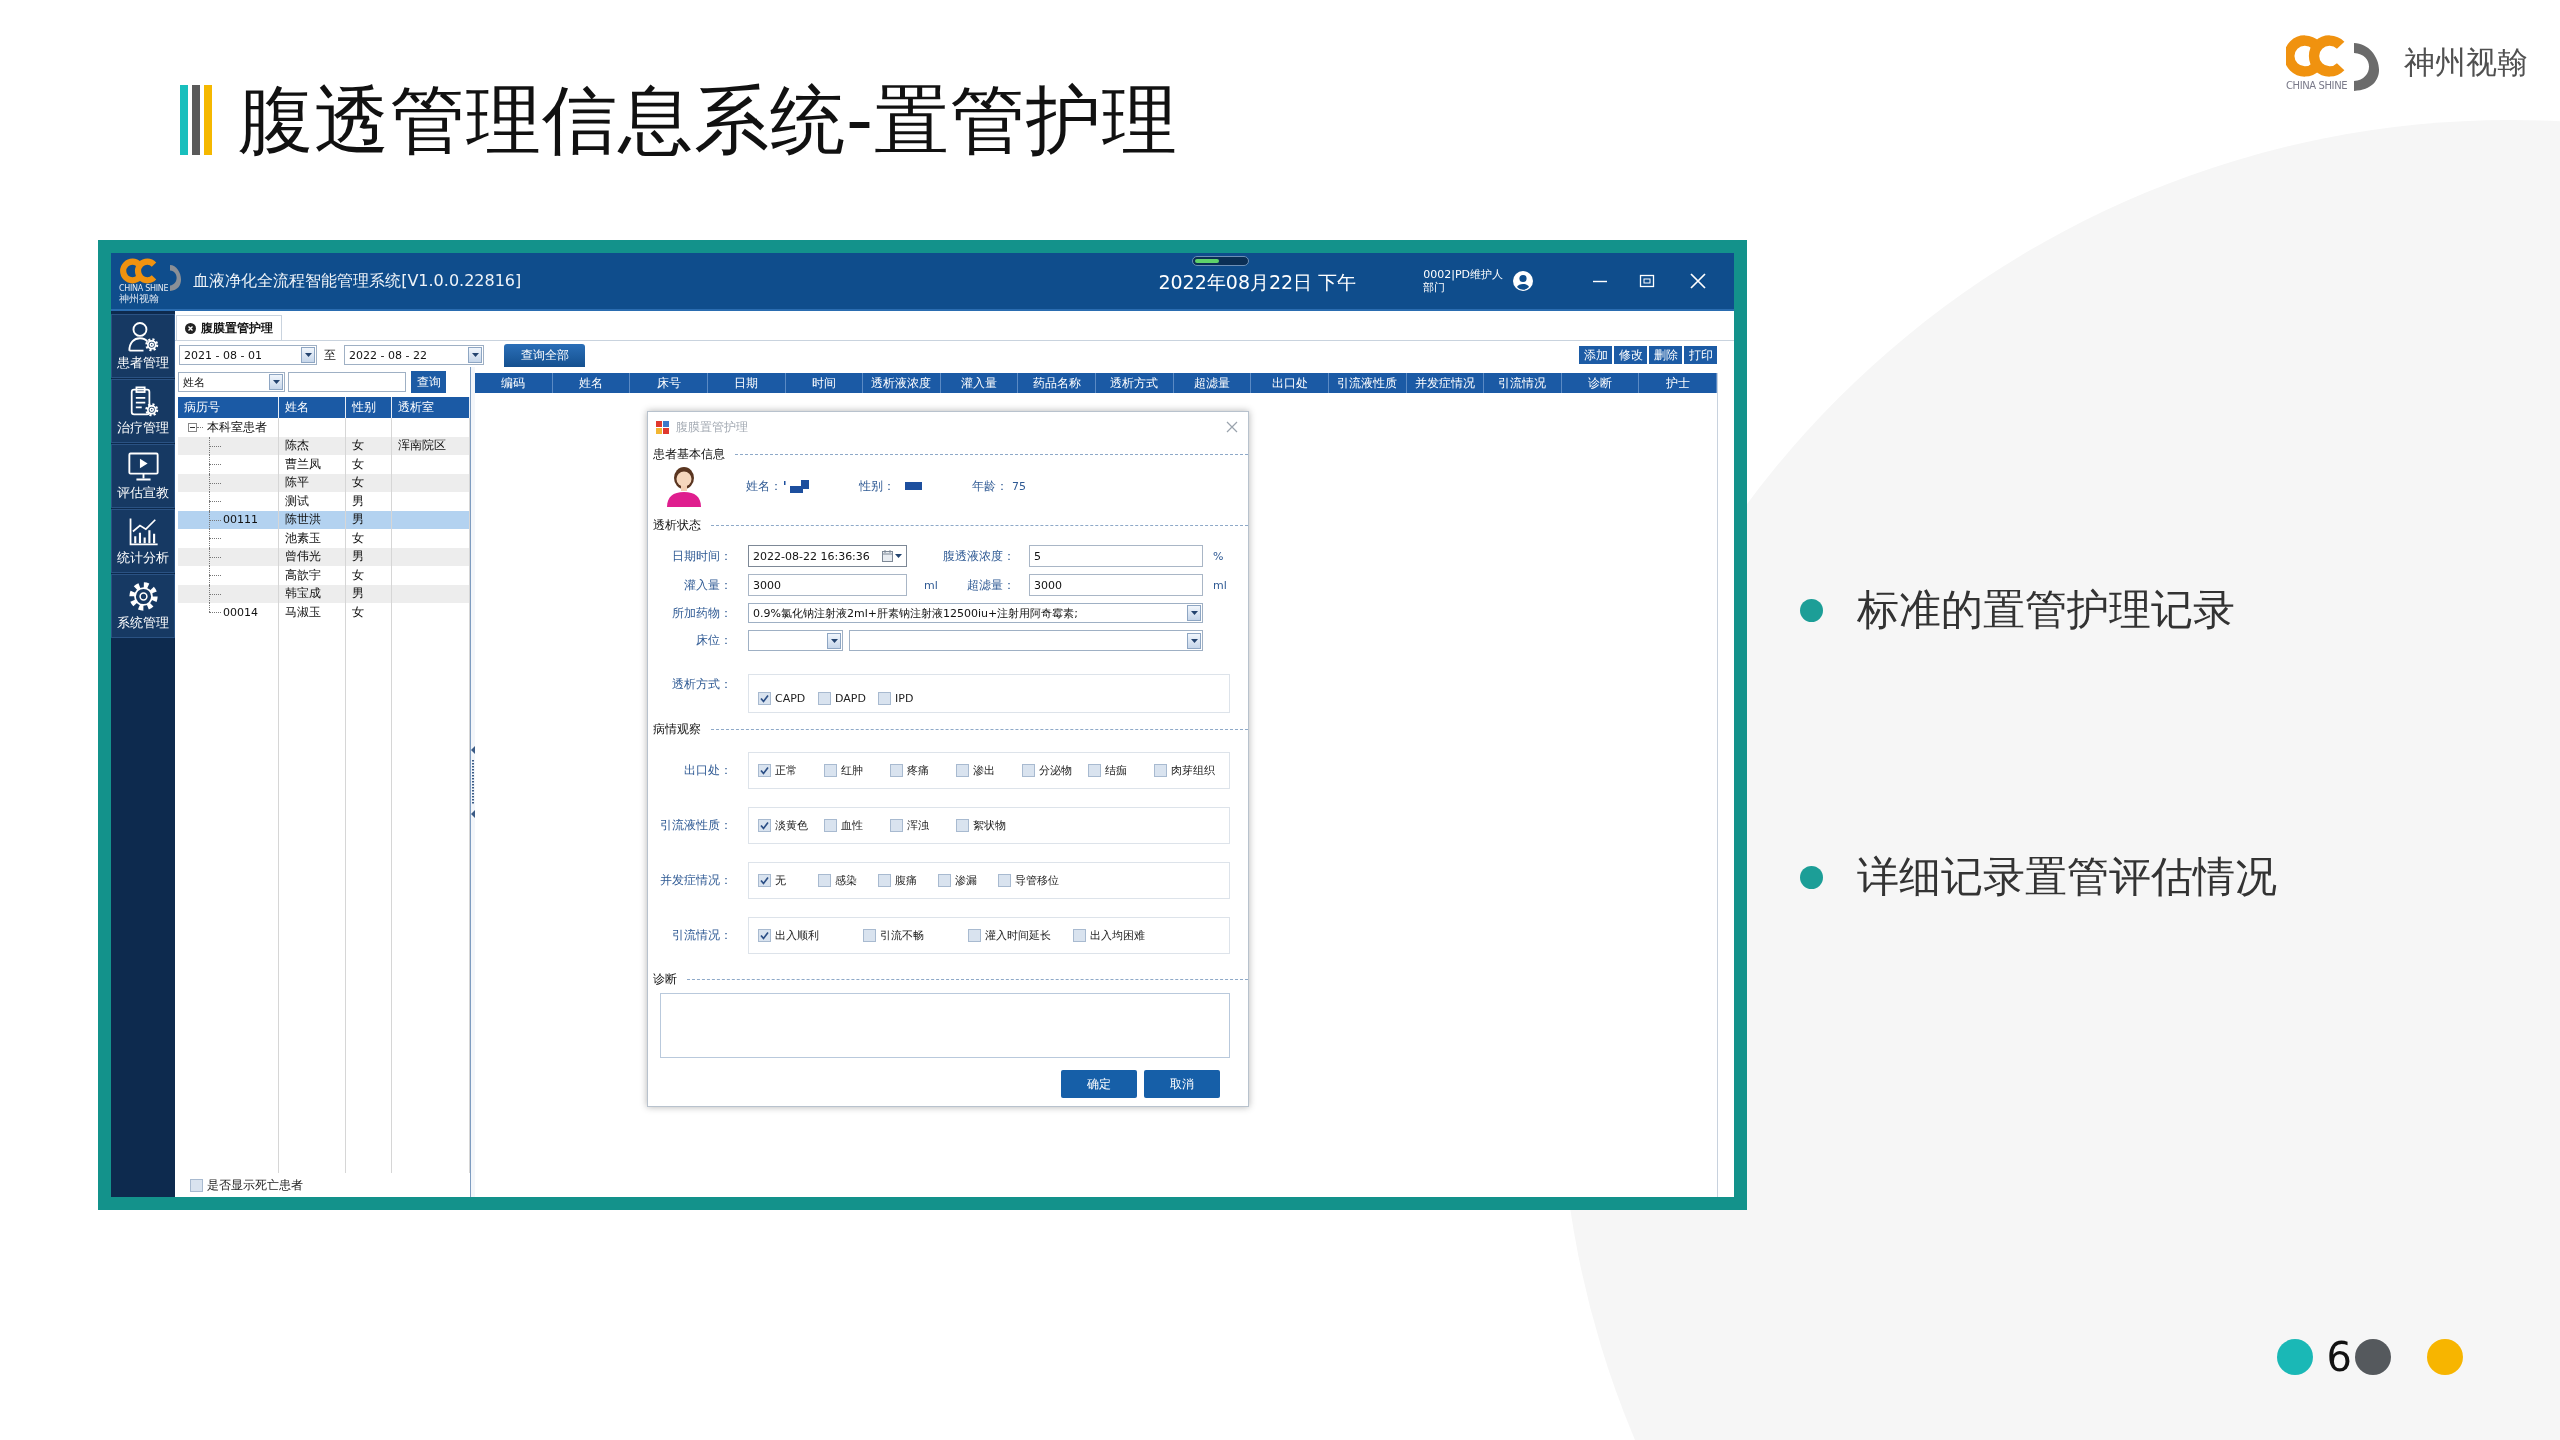 This screenshot has height=1440, width=2560. I want to click on checkbox-option: 红肿, so click(857, 770).